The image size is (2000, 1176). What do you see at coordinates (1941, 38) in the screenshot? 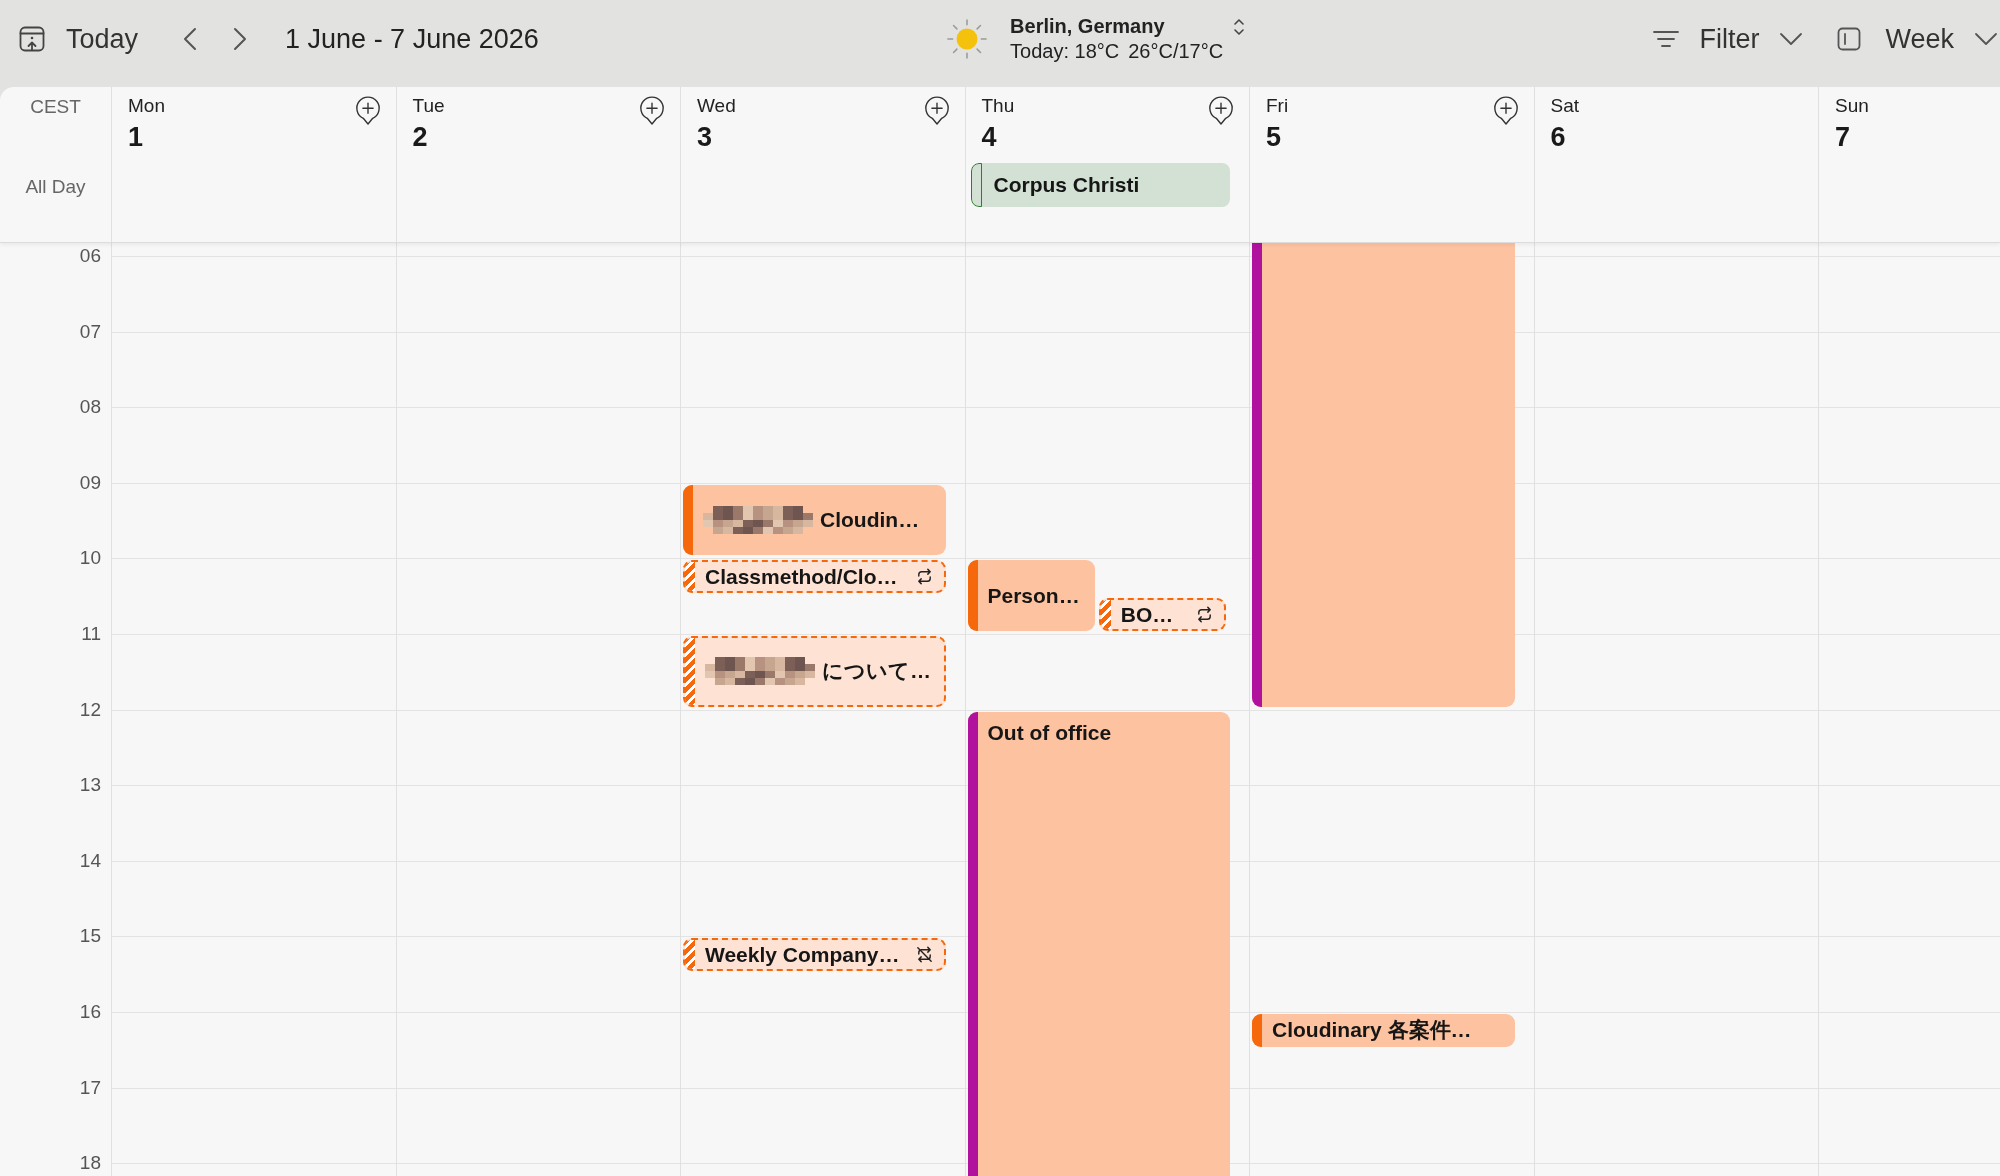
I see `view-button: Week` at bounding box center [1941, 38].